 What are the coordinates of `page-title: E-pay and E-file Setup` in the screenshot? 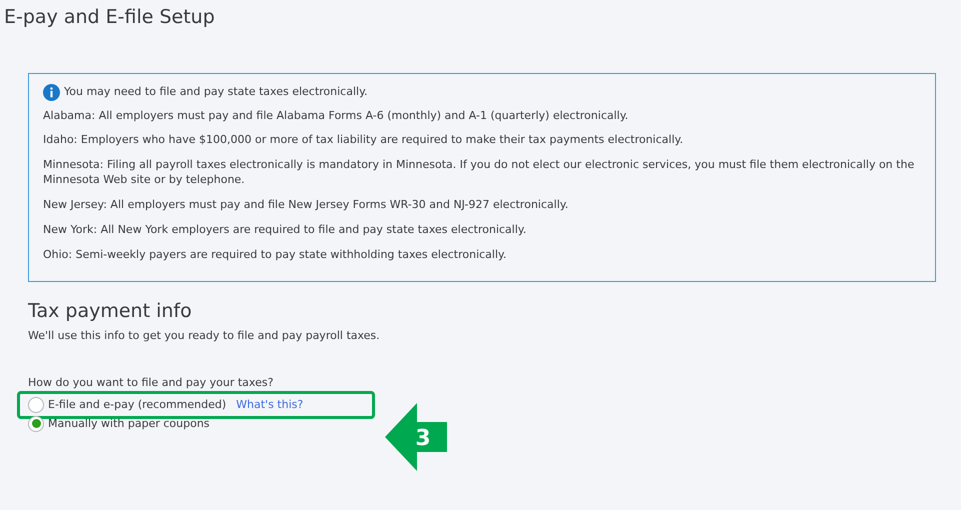 It's located at (110, 17).